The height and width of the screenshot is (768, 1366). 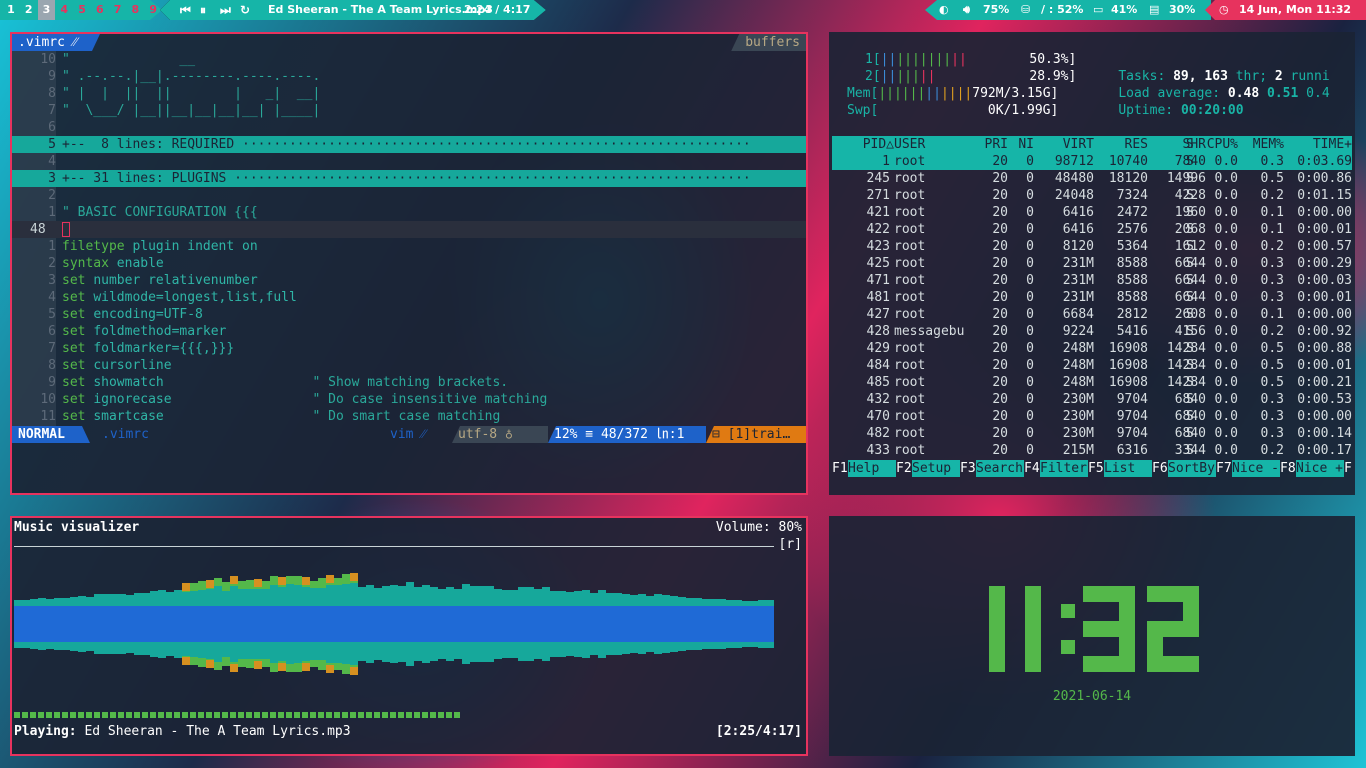 What do you see at coordinates (1218, 144) in the screenshot?
I see `htop-column-8: CPU%` at bounding box center [1218, 144].